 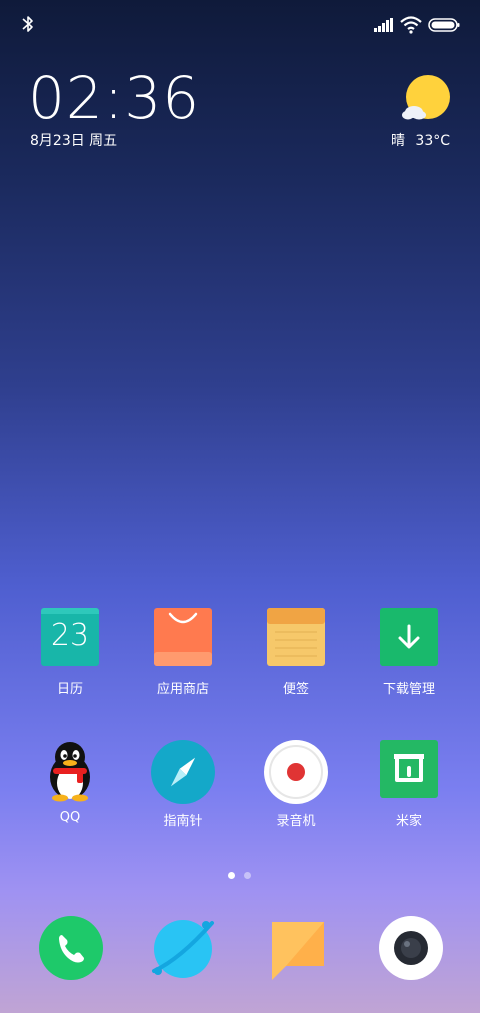 What do you see at coordinates (409, 637) in the screenshot?
I see `download-icon` at bounding box center [409, 637].